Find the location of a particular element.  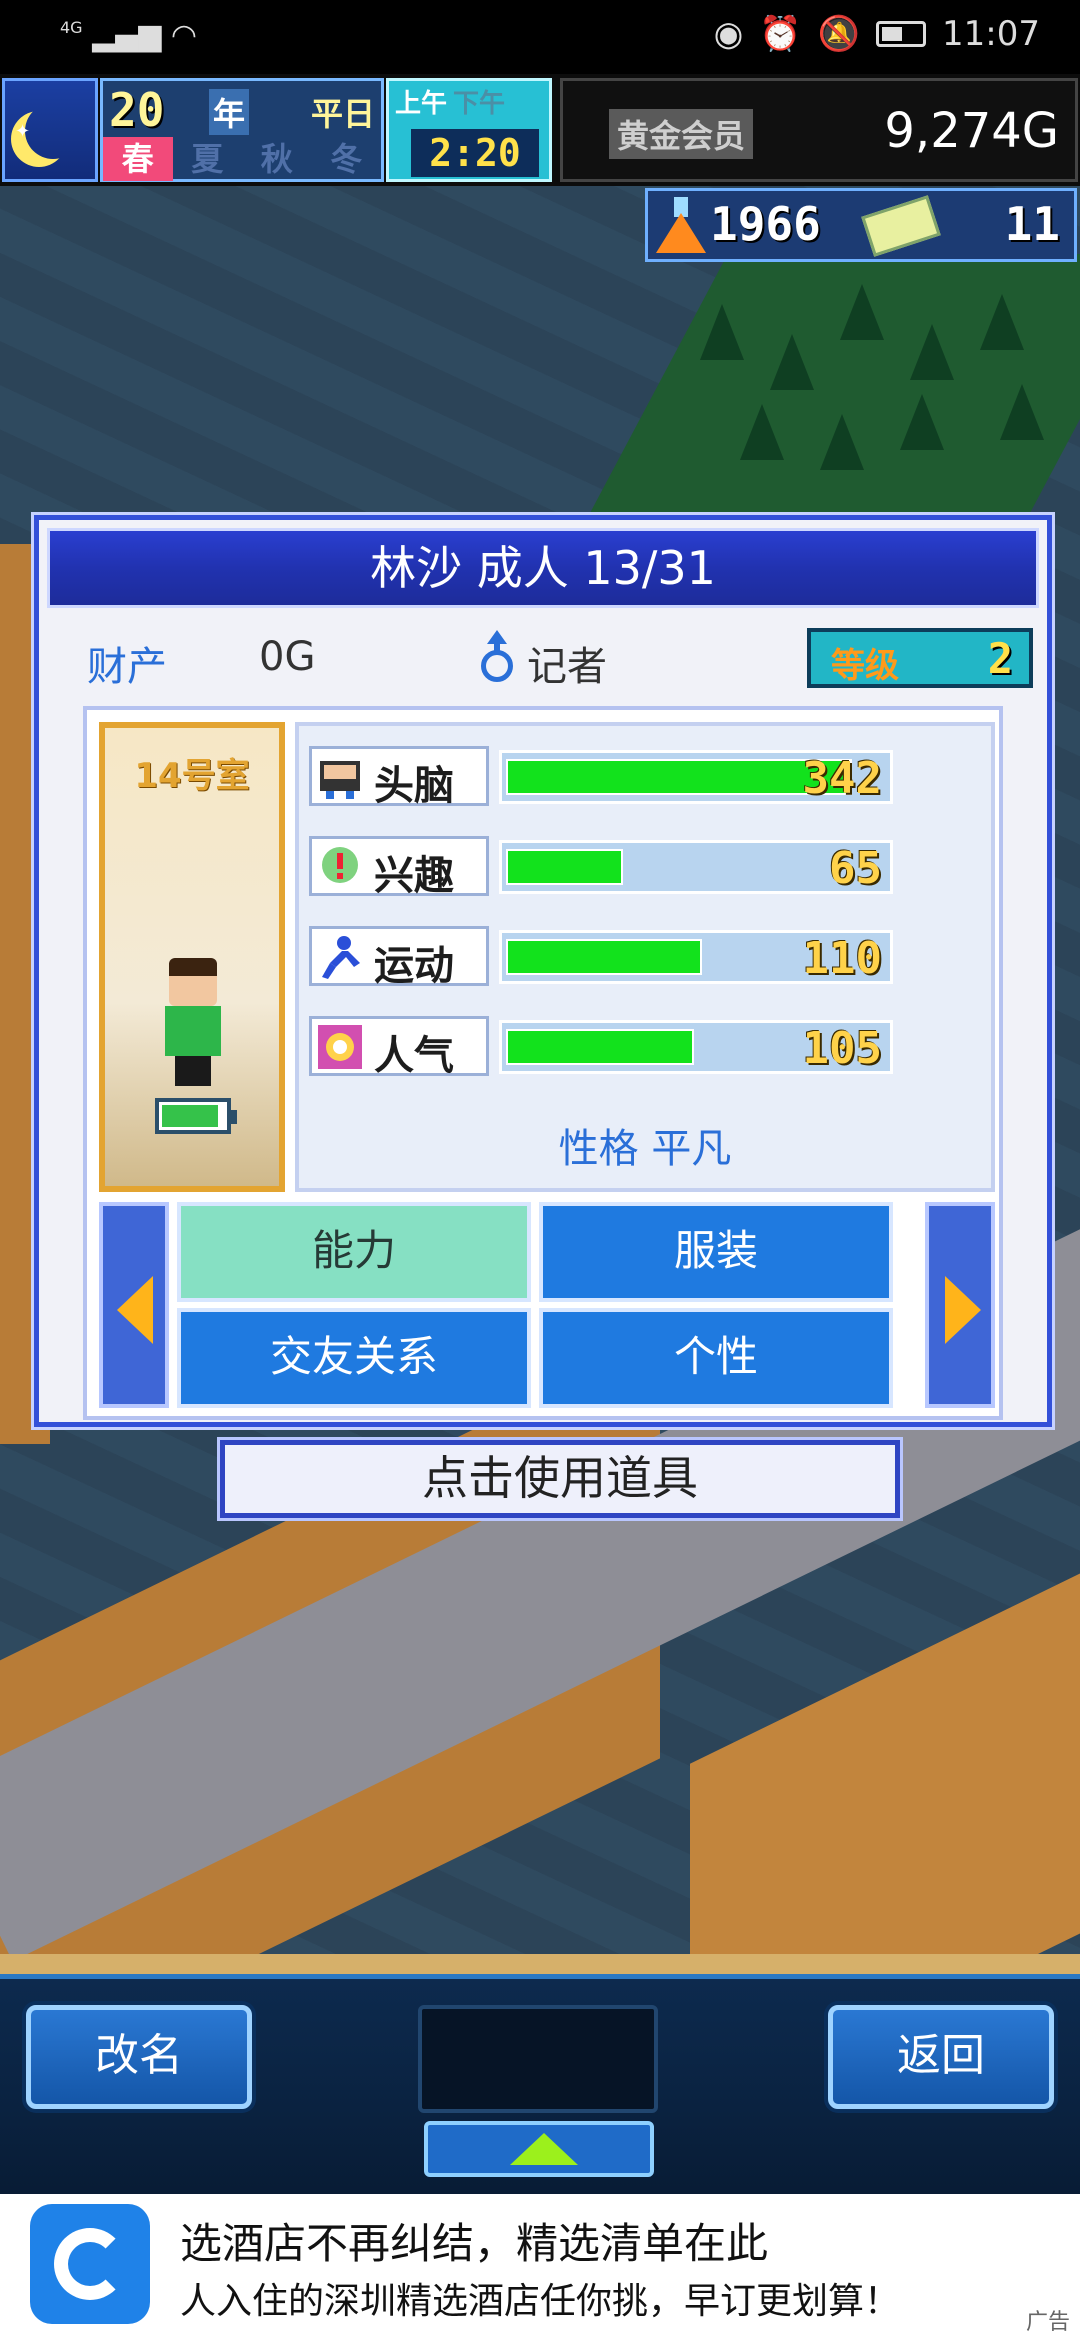

network-type: 4G is located at coordinates (71, 27).